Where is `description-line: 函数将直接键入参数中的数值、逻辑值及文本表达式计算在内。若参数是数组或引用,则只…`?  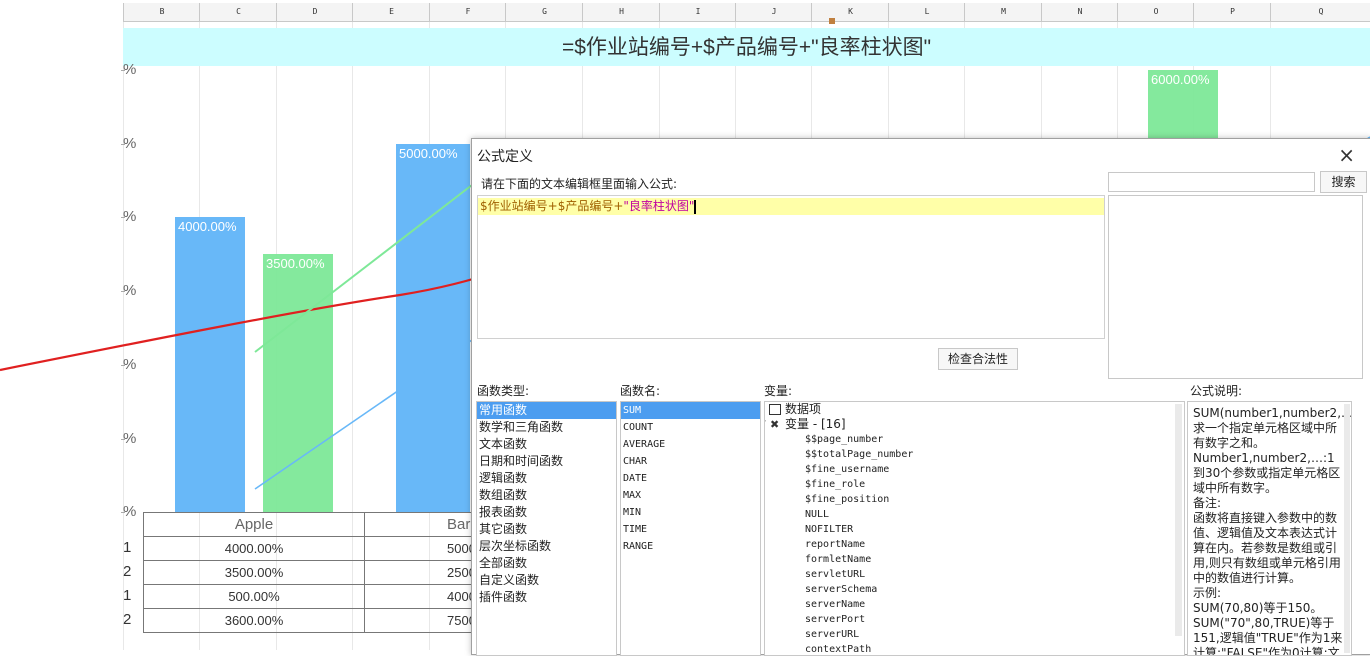
description-line: 函数将直接键入参数中的数值、逻辑值及文本表达式计算在内。若参数是数组或引用,则只… is located at coordinates (1267, 548).